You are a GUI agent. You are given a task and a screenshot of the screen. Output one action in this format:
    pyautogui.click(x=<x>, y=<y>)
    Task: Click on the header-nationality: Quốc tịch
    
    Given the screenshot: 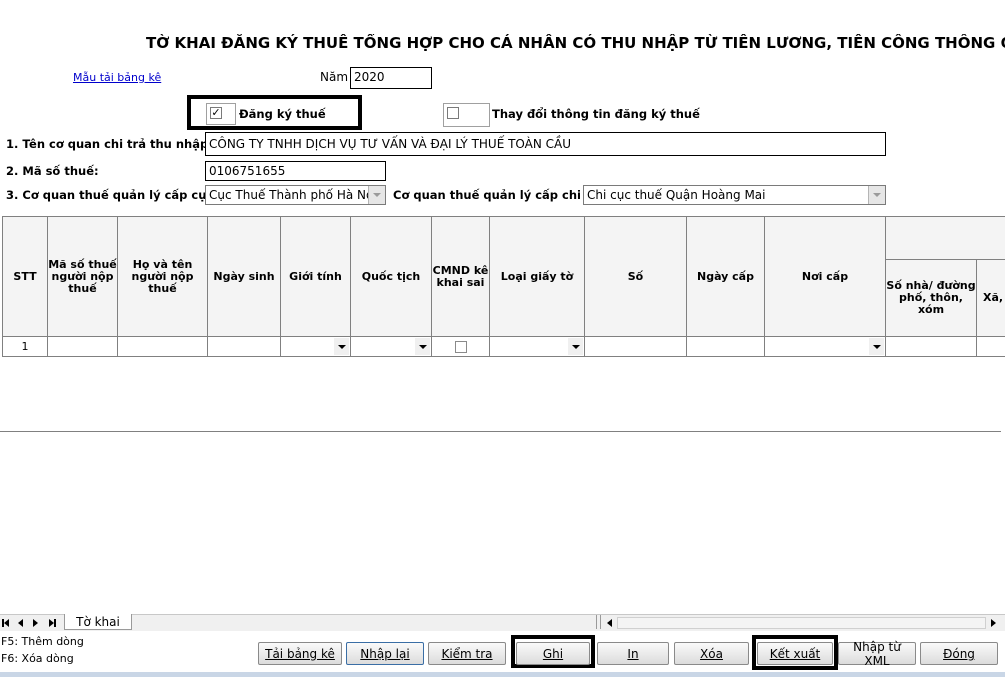 What is the action you would take?
    pyautogui.click(x=391, y=276)
    